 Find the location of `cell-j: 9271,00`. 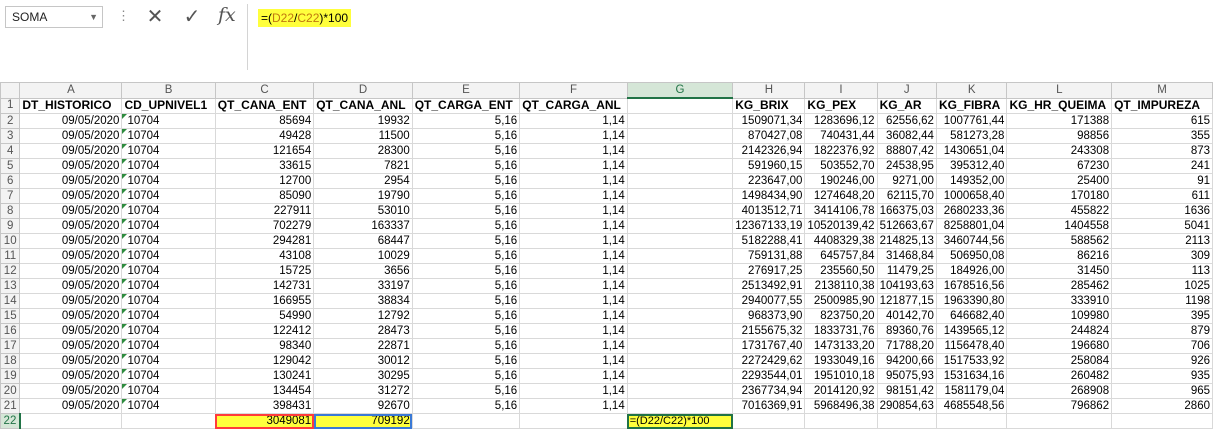

cell-j: 9271,00 is located at coordinates (906, 181).